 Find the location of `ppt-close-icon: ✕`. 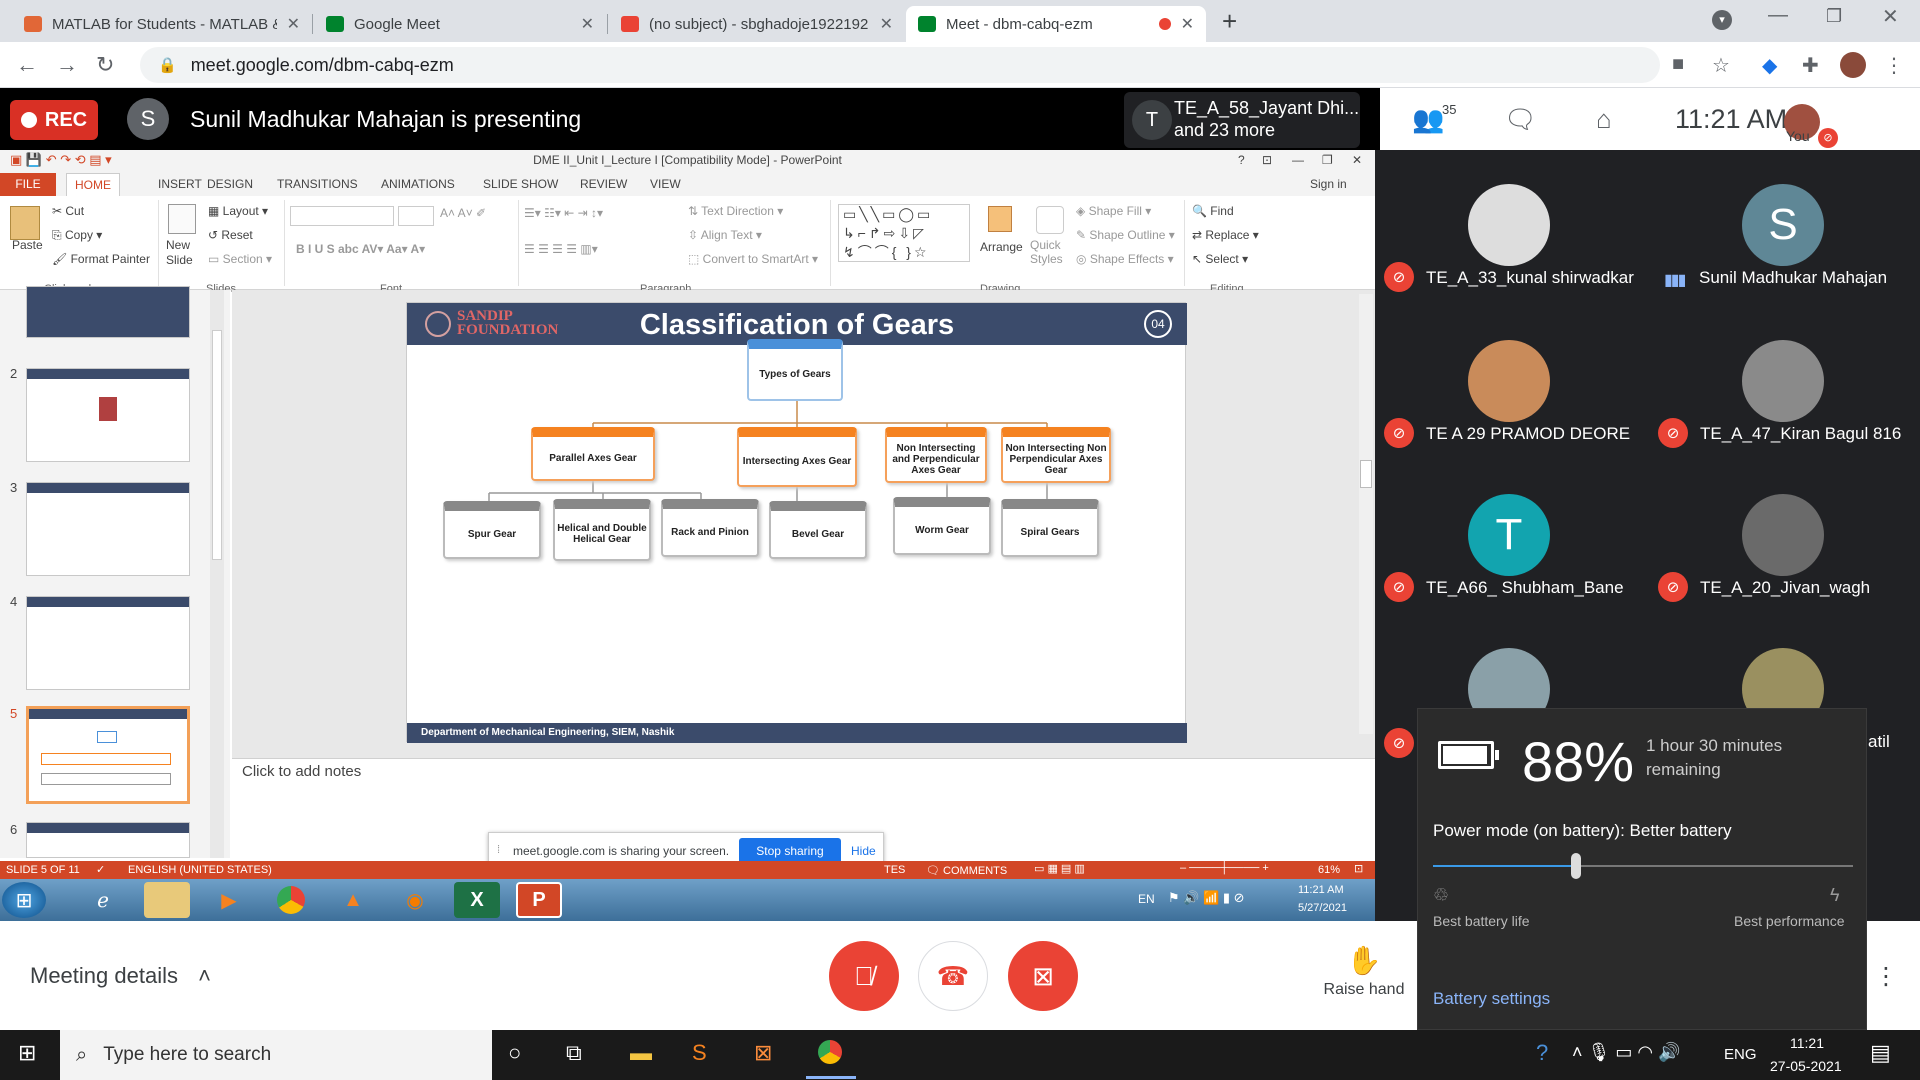

ppt-close-icon: ✕ is located at coordinates (1357, 160).